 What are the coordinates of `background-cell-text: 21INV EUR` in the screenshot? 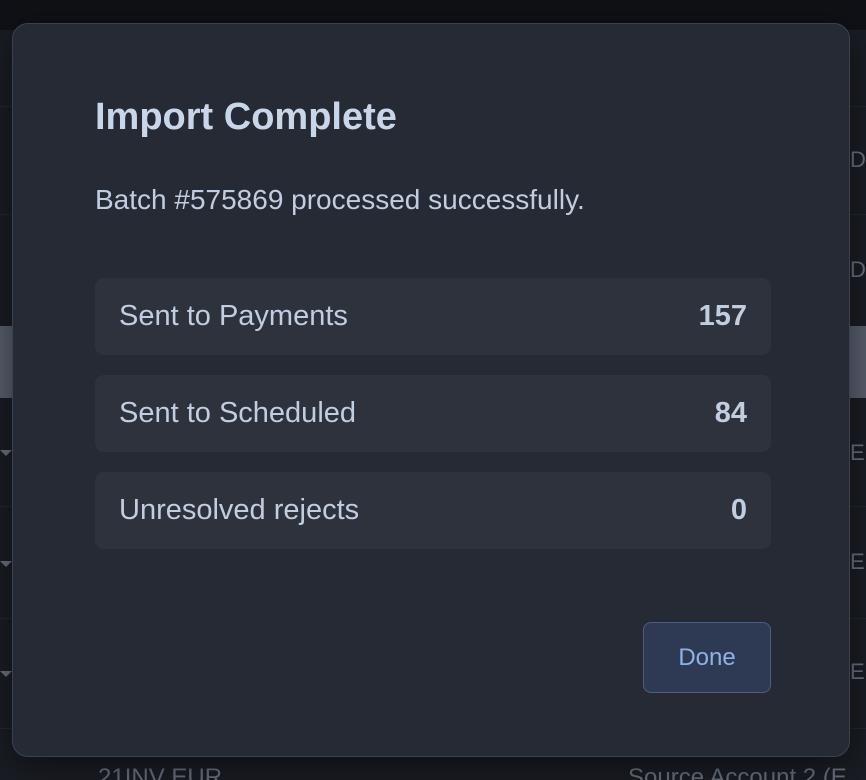 It's located at (160, 772).